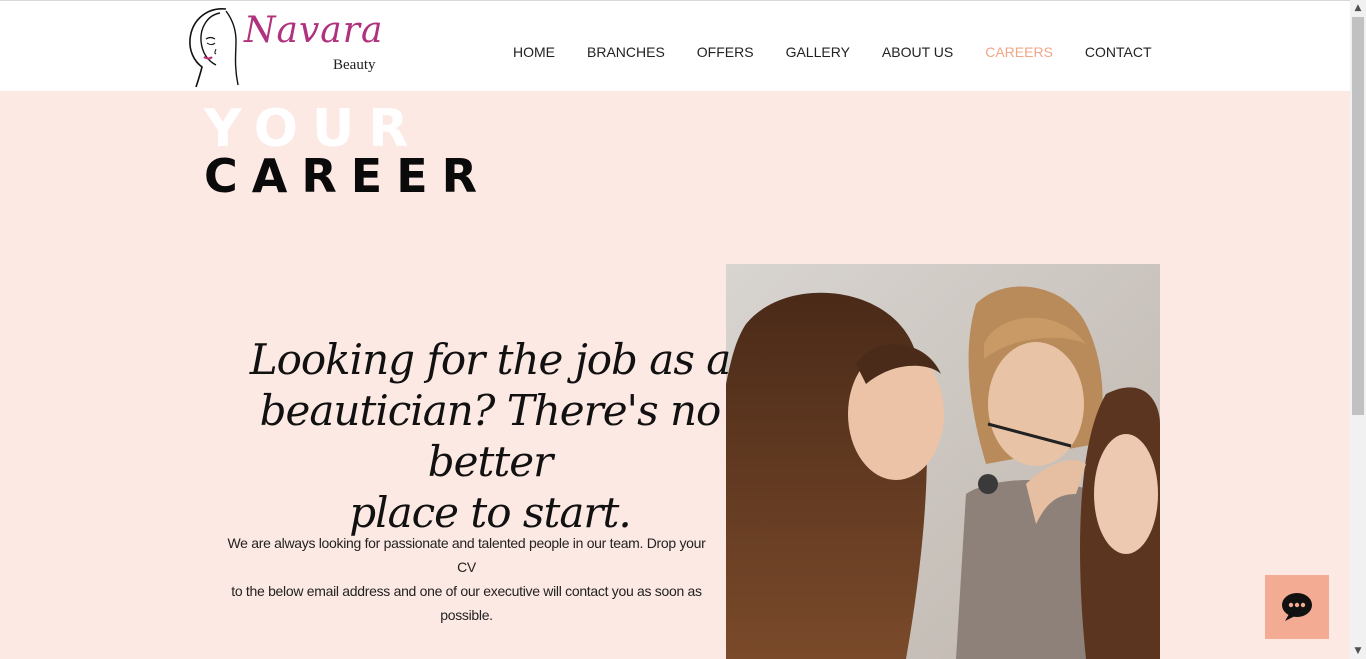 The width and height of the screenshot is (1366, 659). Describe the element at coordinates (314, 30) in the screenshot. I see `brand-name: Navara` at that location.